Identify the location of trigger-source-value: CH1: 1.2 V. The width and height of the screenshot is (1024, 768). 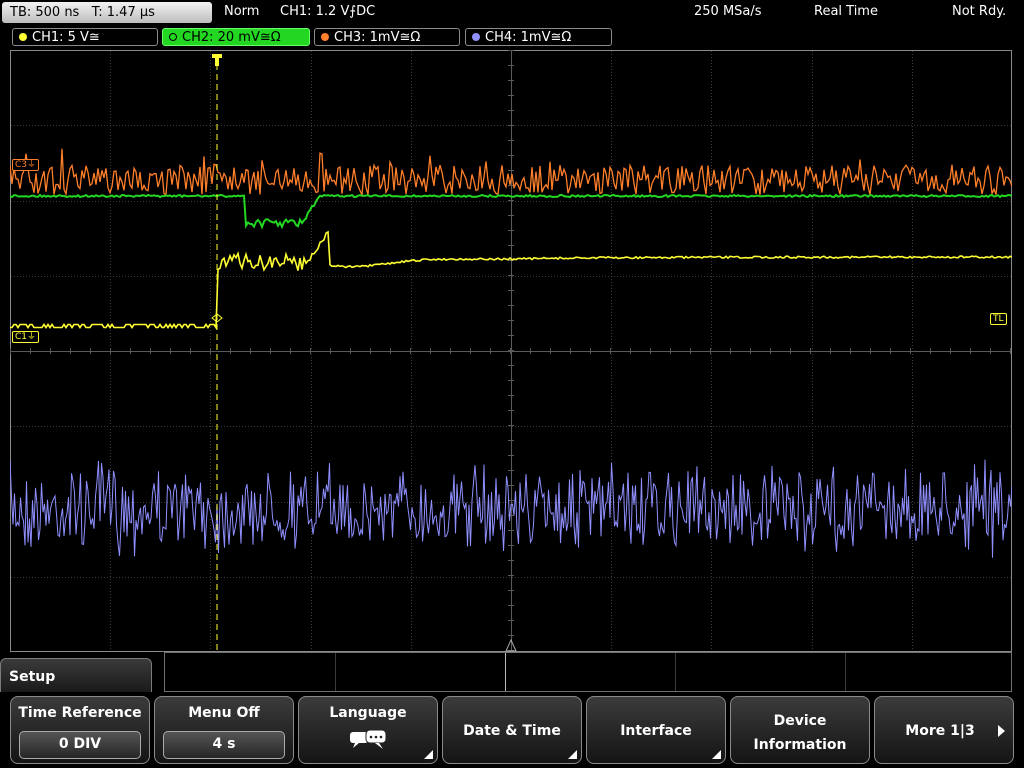
(315, 11).